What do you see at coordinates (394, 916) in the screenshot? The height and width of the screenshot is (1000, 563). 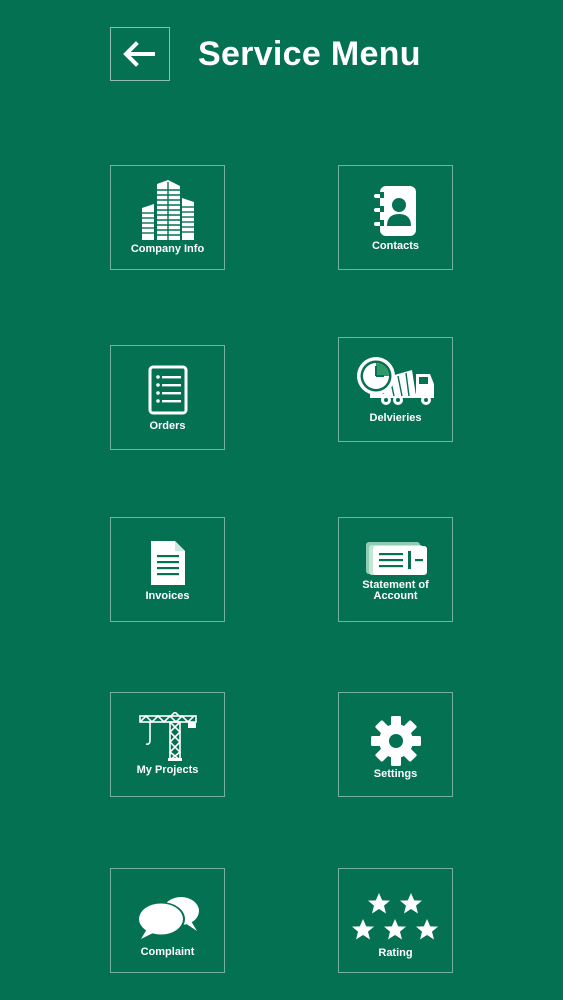 I see `stars-icon` at bounding box center [394, 916].